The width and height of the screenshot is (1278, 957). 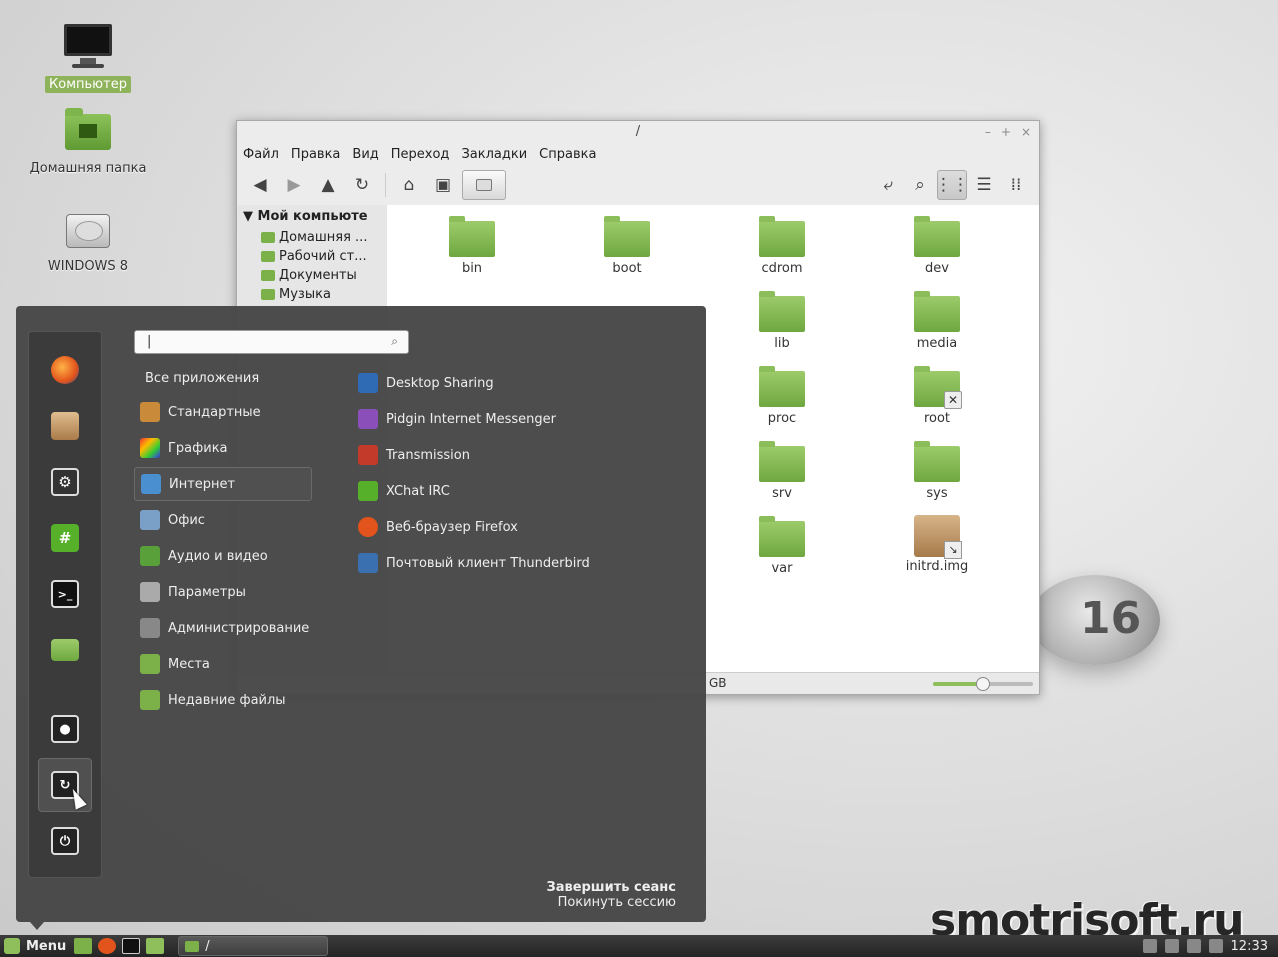 I want to click on app-desktop-sharing: Desktop Sharing, so click(x=426, y=383).